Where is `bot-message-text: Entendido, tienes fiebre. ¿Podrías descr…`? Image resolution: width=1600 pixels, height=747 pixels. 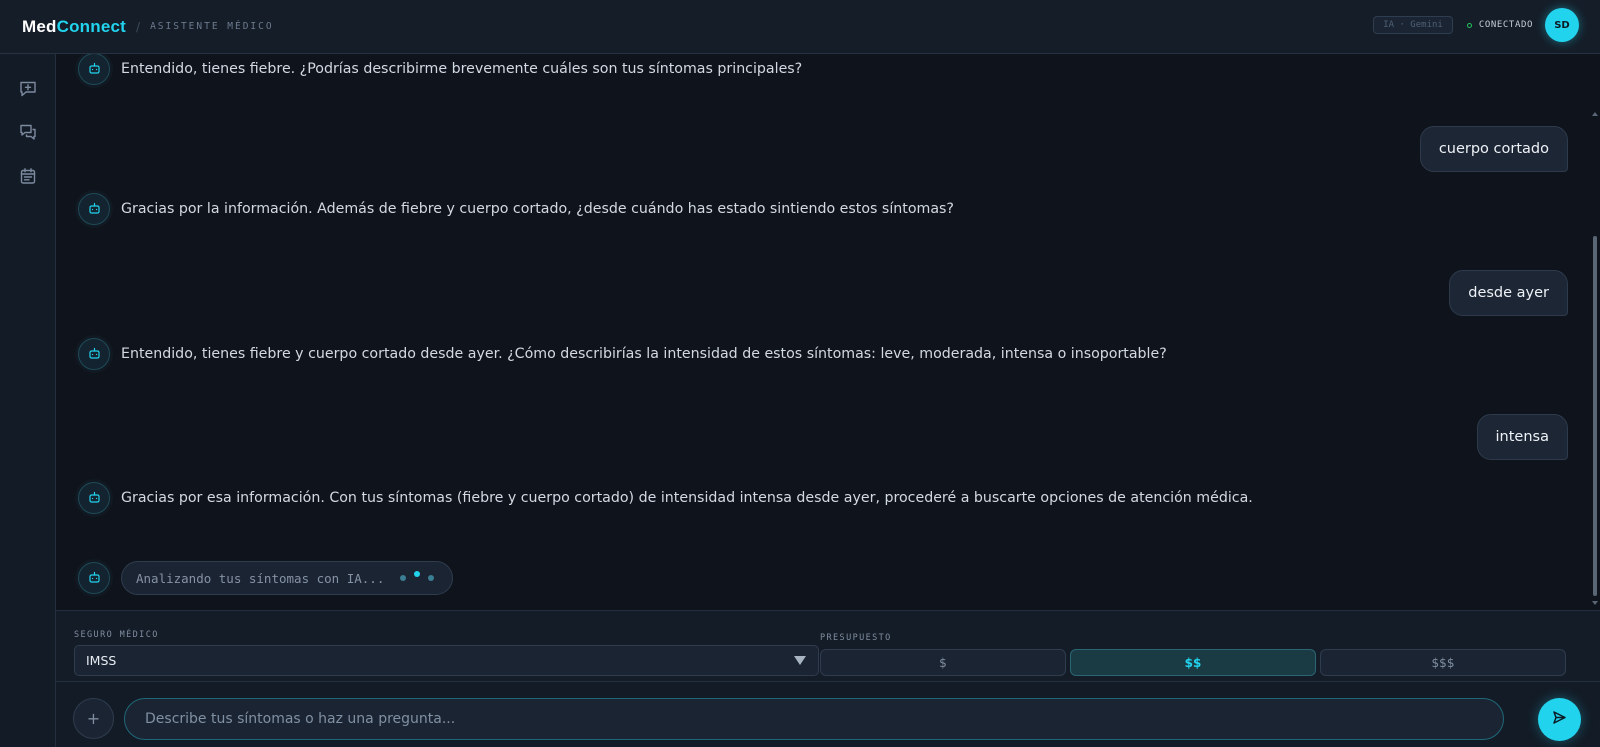
bot-message-text: Entendido, tienes fiebre. ¿Podrías descr… is located at coordinates (462, 69).